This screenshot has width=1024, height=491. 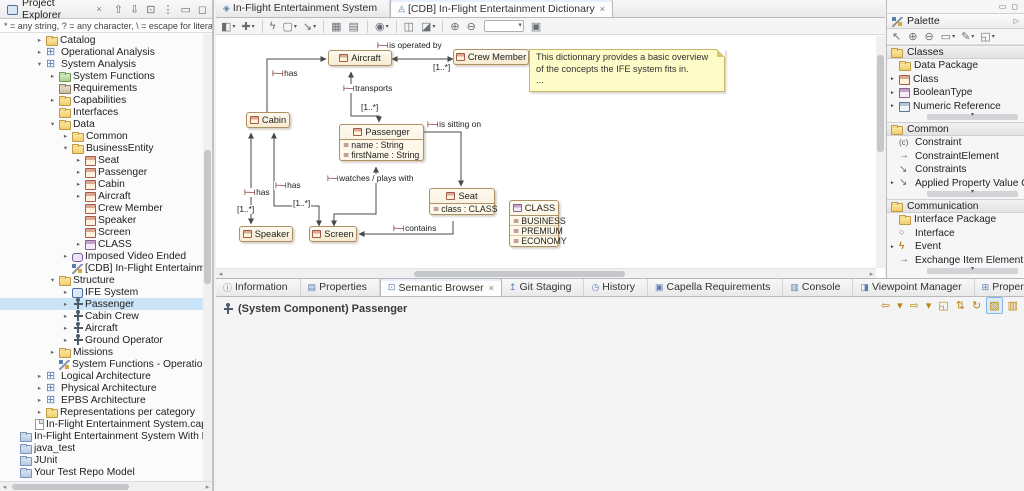 I want to click on explorer-vscrollbar, so click(x=207, y=257).